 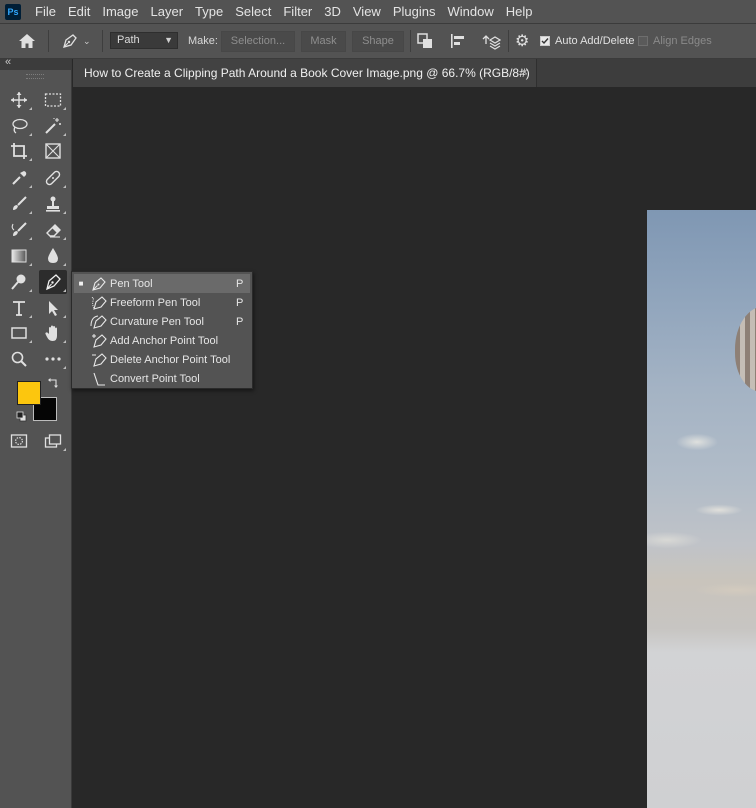 What do you see at coordinates (253, 11) in the screenshot?
I see `menu-select: Select` at bounding box center [253, 11].